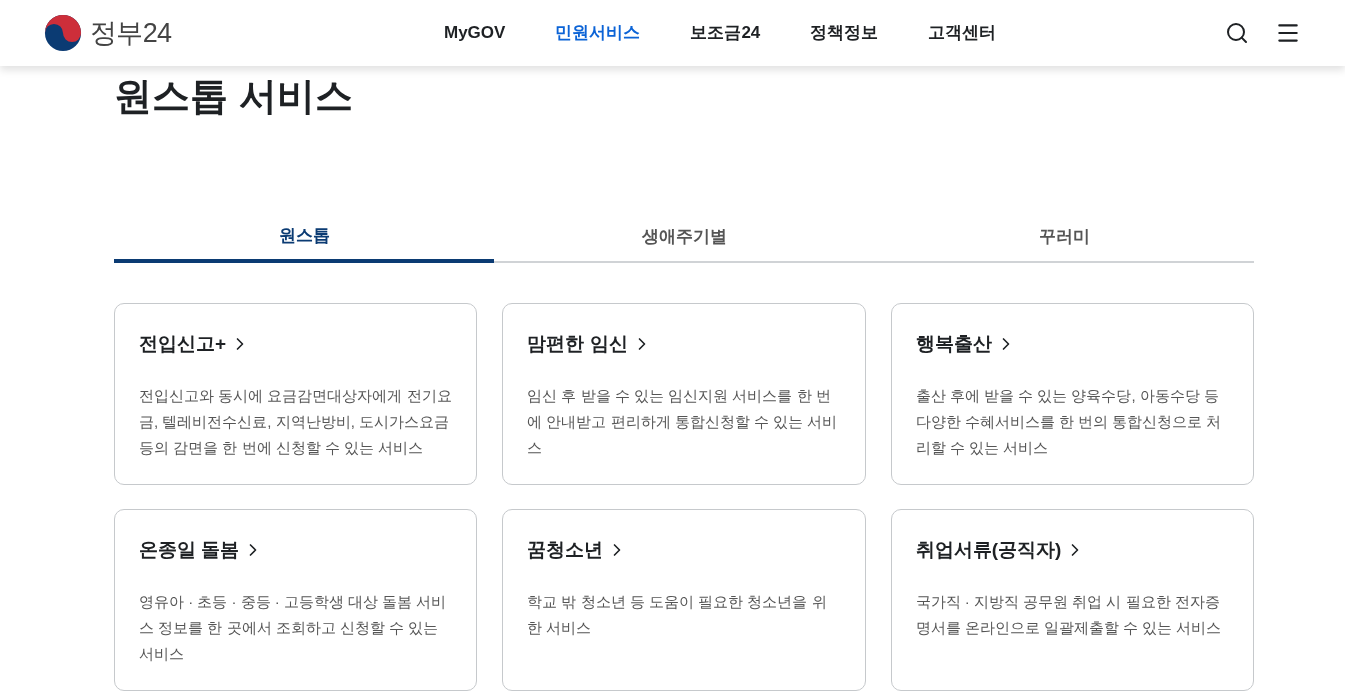 The height and width of the screenshot is (696, 1345). I want to click on nav-link: 정책정보, so click(844, 33).